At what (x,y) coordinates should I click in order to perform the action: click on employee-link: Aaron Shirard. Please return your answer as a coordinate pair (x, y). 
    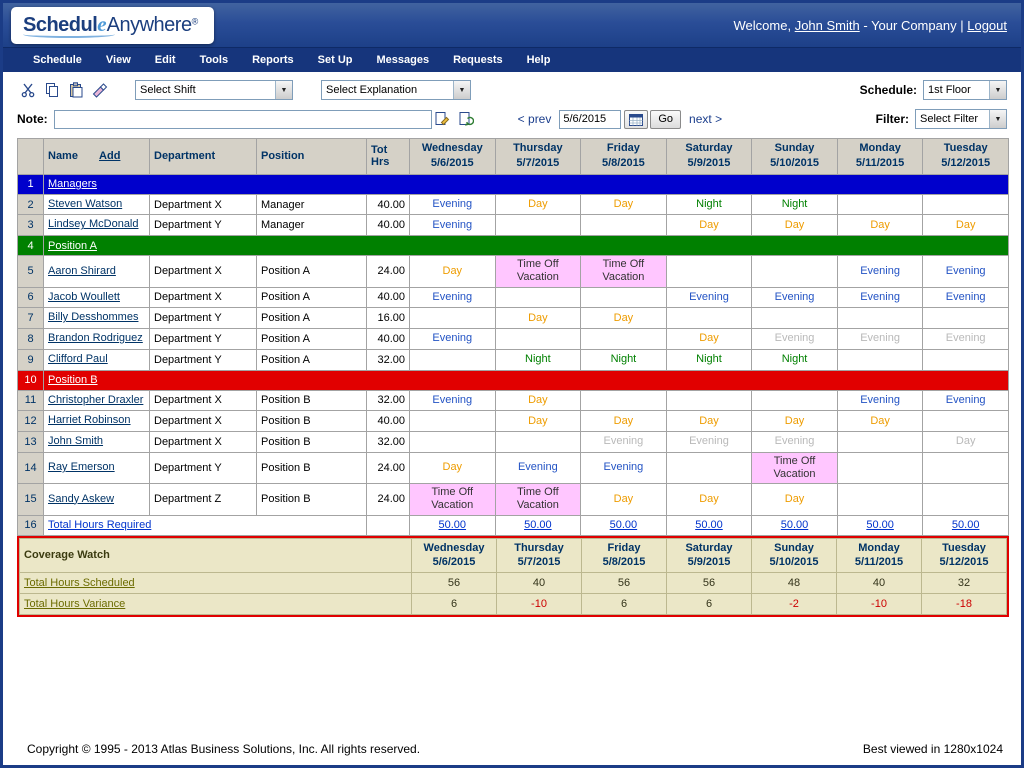
    Looking at the image, I should click on (82, 271).